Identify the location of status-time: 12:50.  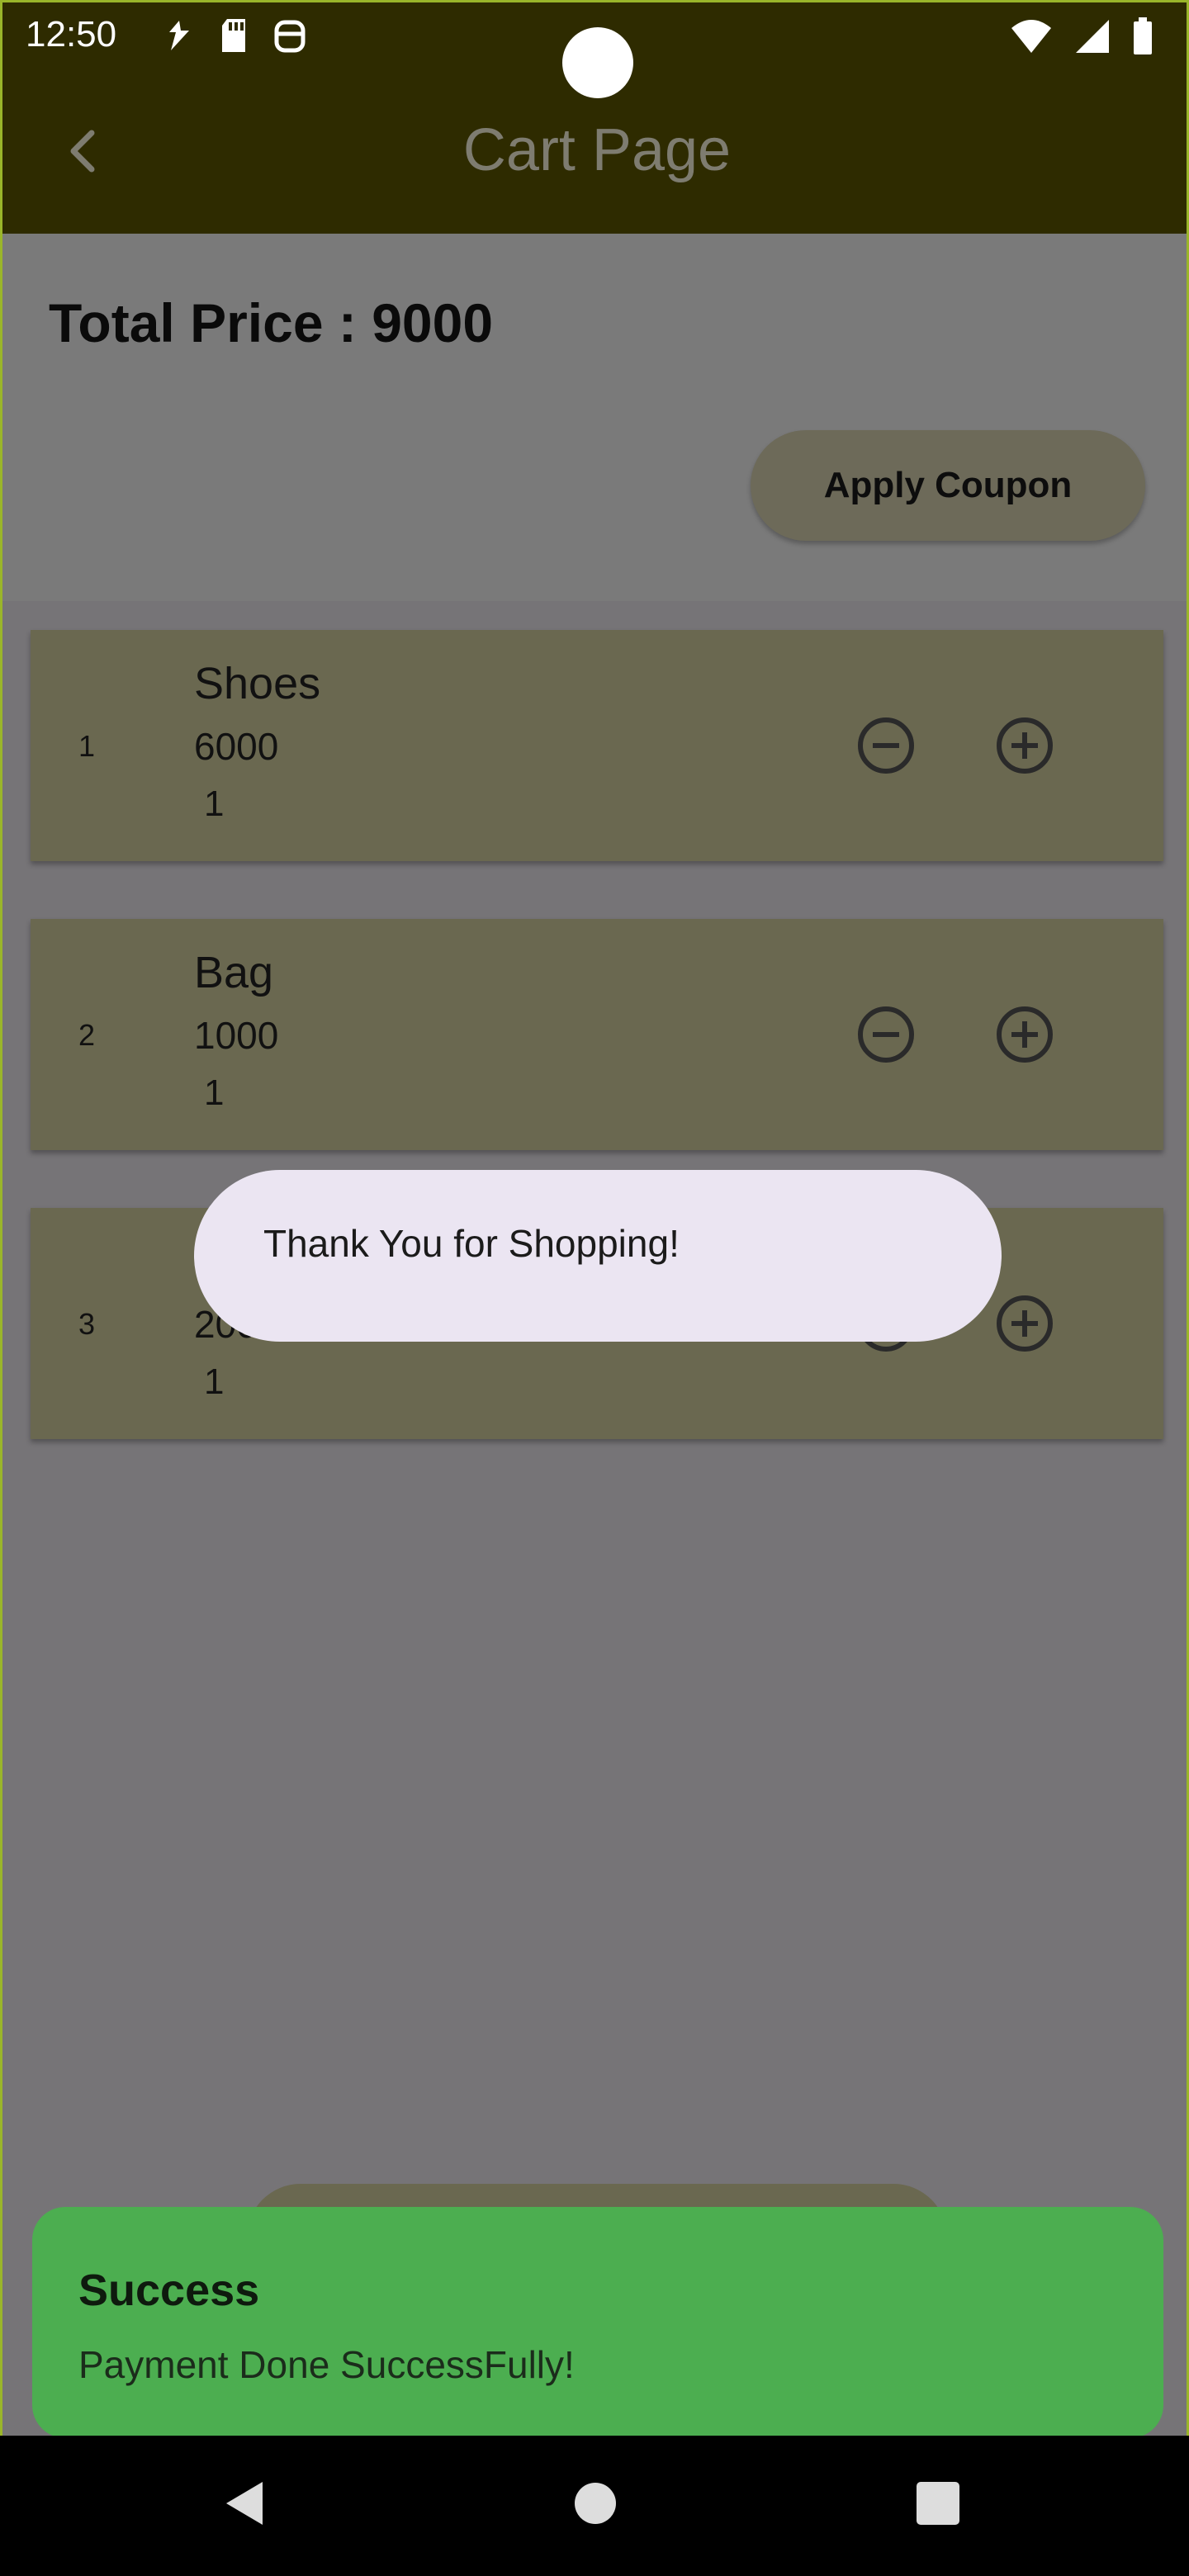
(71, 34).